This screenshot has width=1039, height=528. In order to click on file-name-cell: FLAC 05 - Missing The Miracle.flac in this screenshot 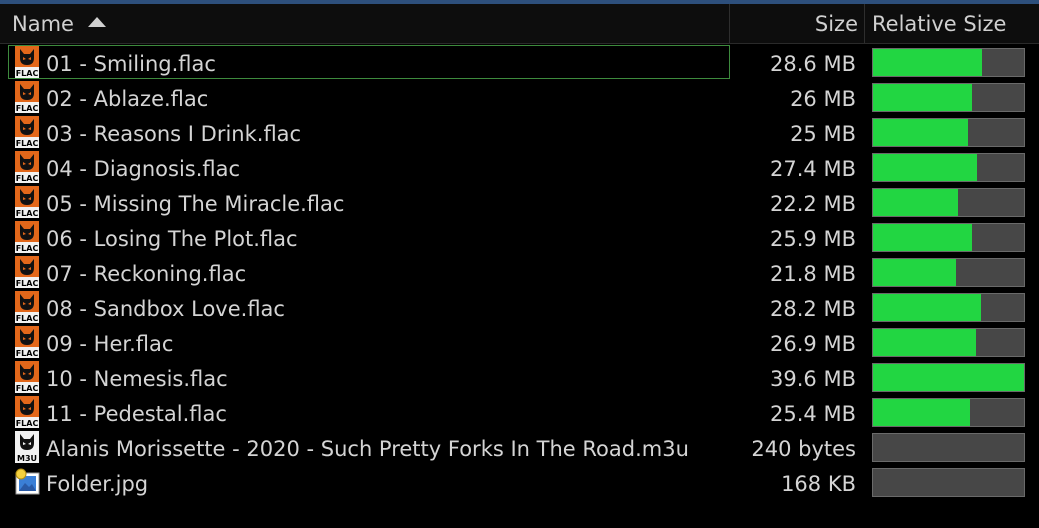, I will do `click(369, 202)`.